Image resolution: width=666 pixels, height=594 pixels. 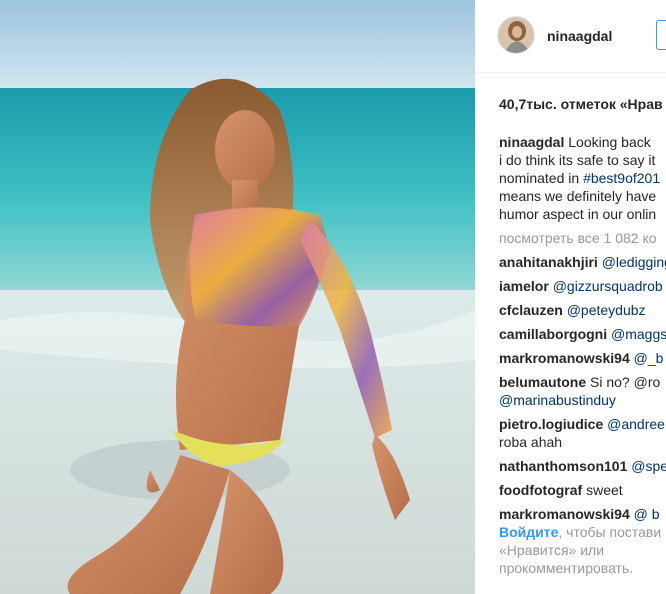 I want to click on avatar-image, so click(x=516, y=35).